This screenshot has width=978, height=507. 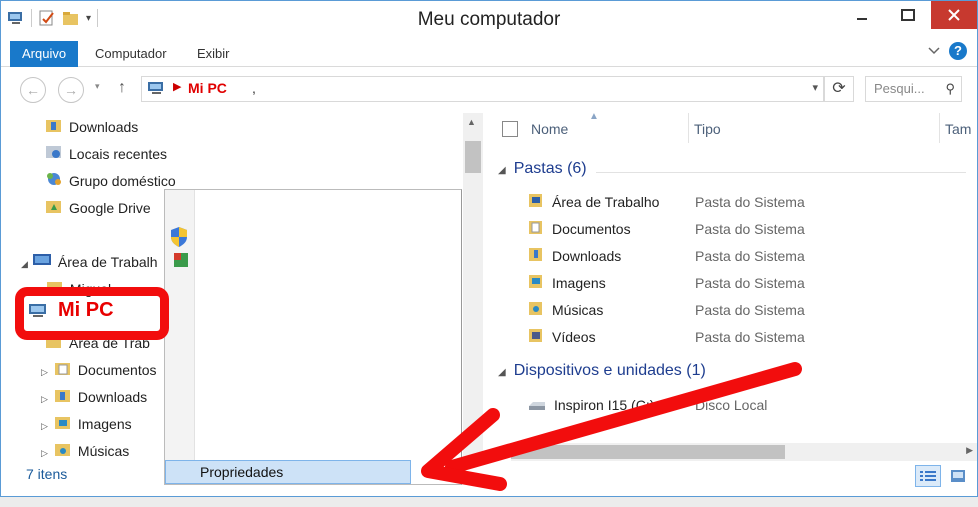 I want to click on desktop-strip, so click(x=489, y=502).